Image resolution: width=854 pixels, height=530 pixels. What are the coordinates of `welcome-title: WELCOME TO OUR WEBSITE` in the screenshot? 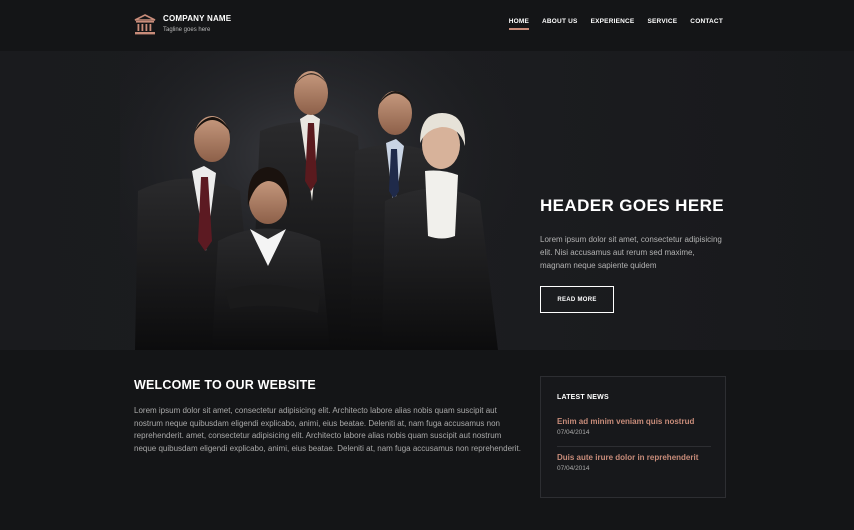 It's located at (225, 385).